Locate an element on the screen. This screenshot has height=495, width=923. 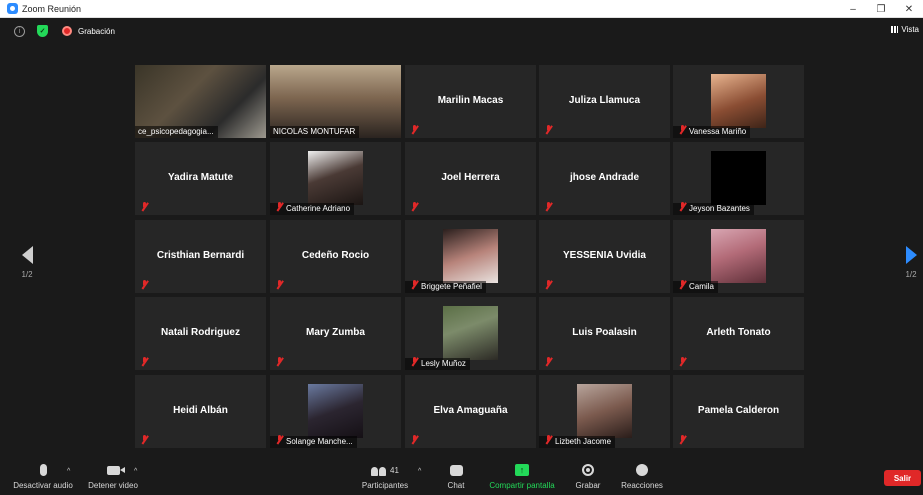
participant-tile: Marilin Macas is located at coordinates (470, 101).